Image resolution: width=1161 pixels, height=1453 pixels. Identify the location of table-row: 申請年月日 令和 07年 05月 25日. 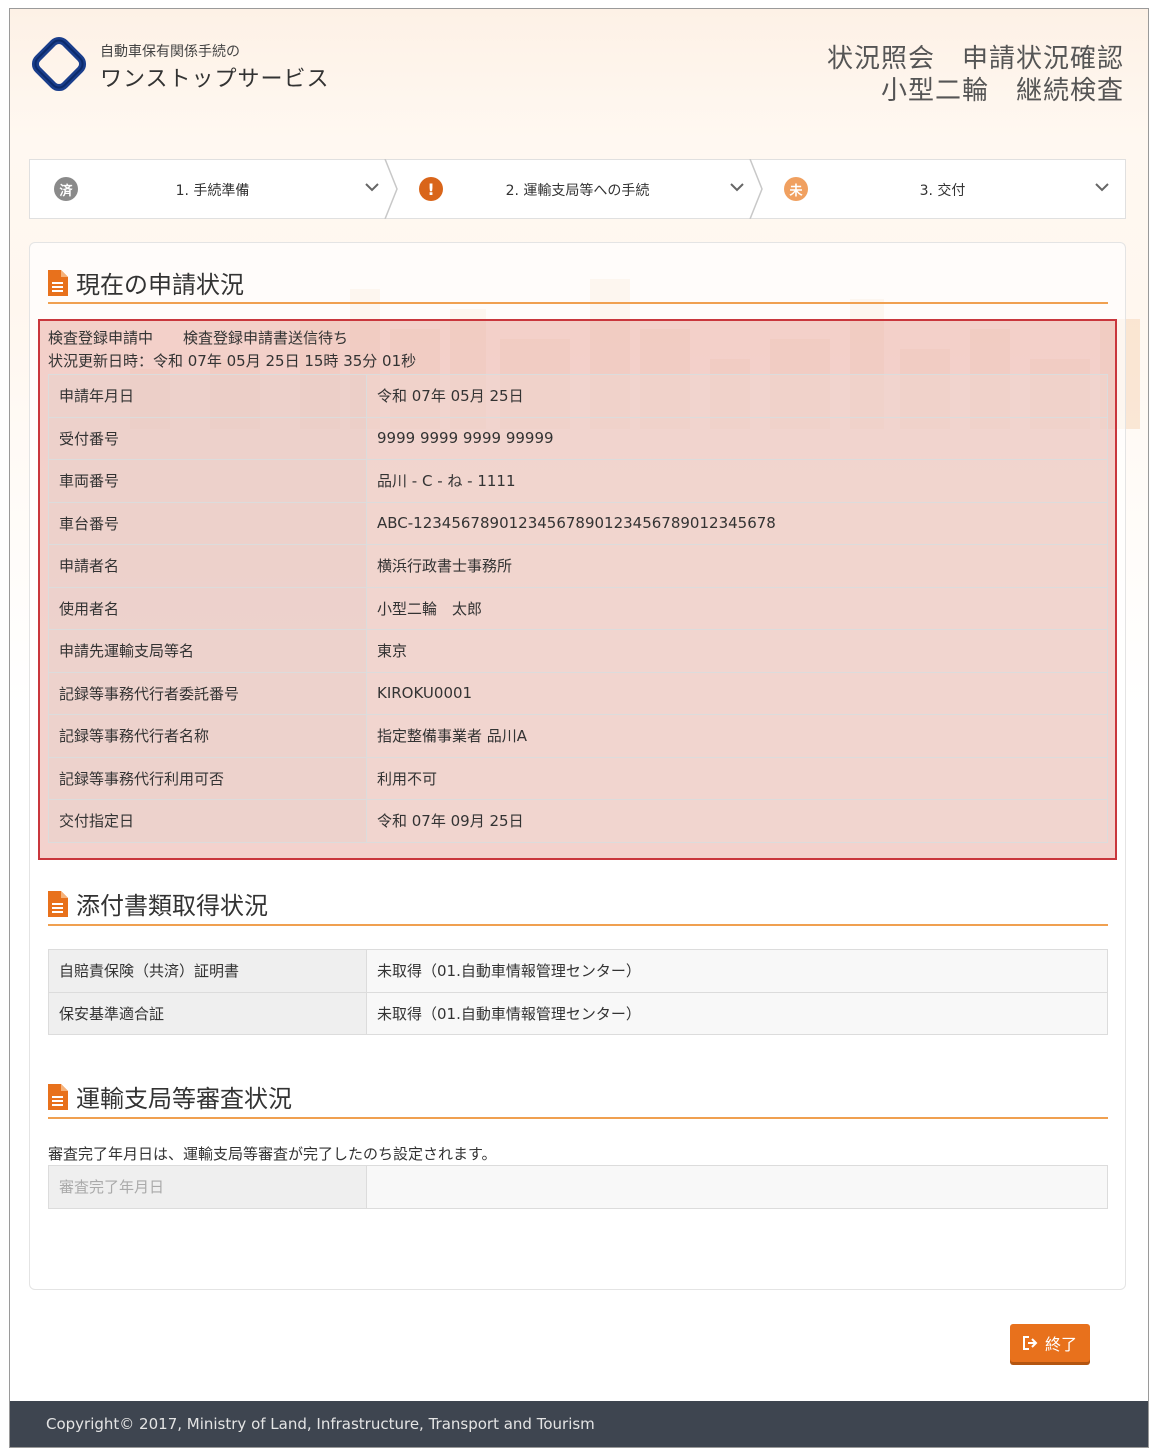
(578, 396).